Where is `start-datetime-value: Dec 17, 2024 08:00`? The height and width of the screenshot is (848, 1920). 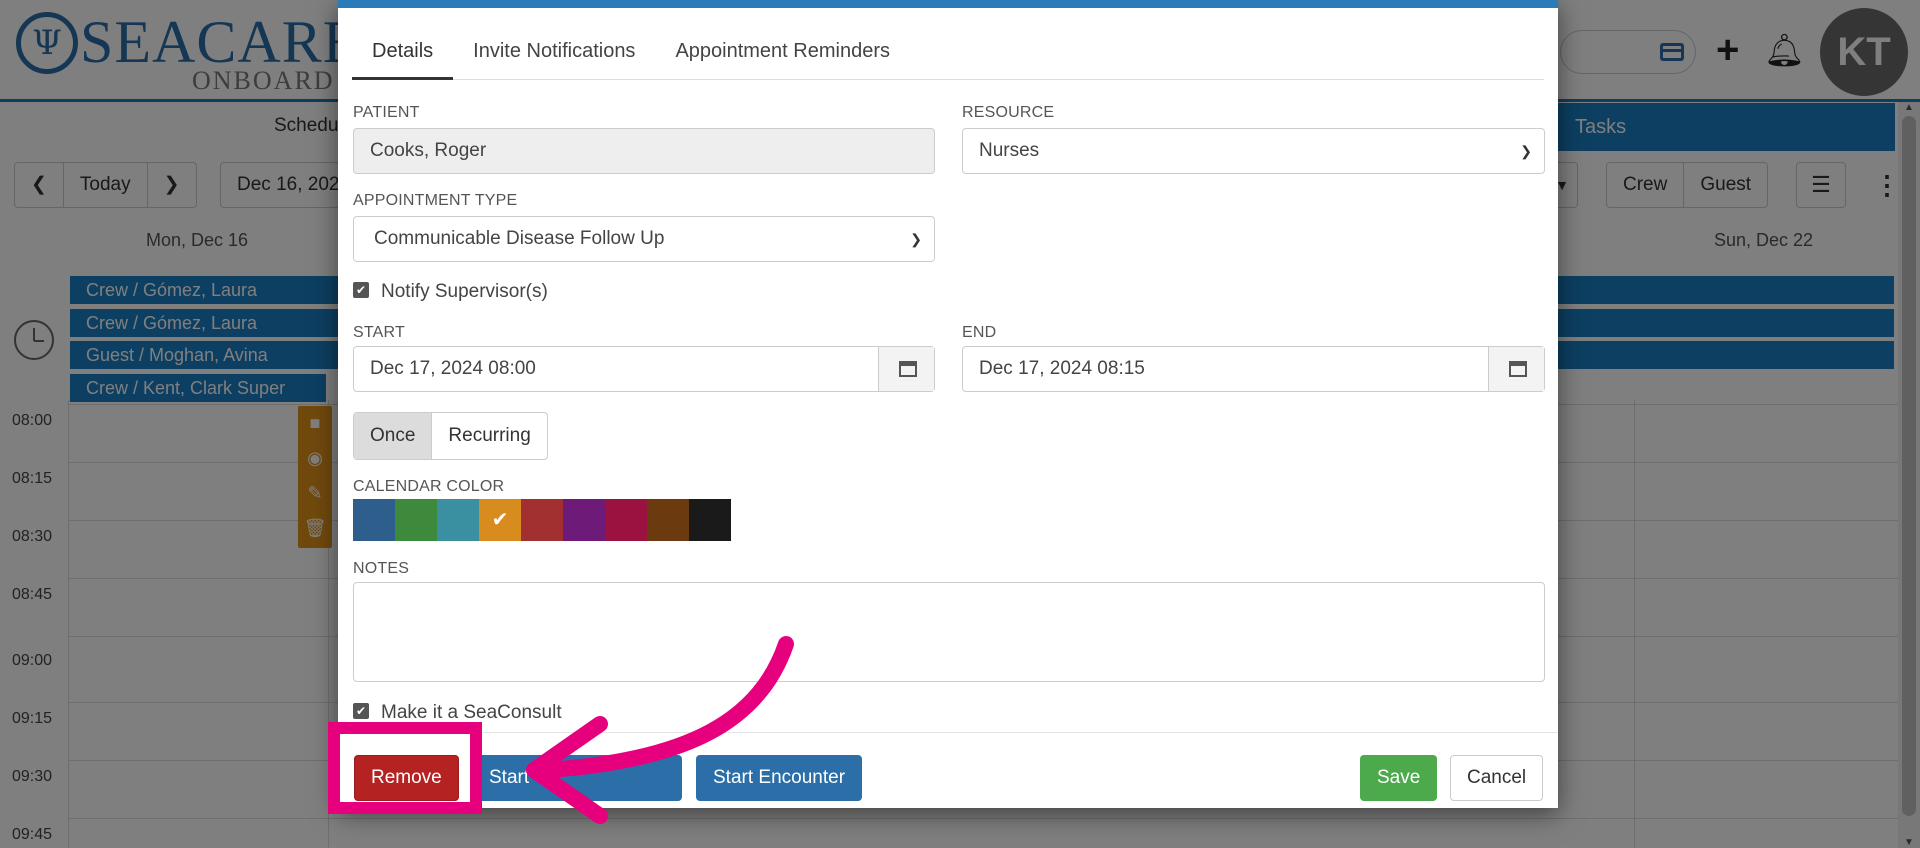 start-datetime-value: Dec 17, 2024 08:00 is located at coordinates (453, 368).